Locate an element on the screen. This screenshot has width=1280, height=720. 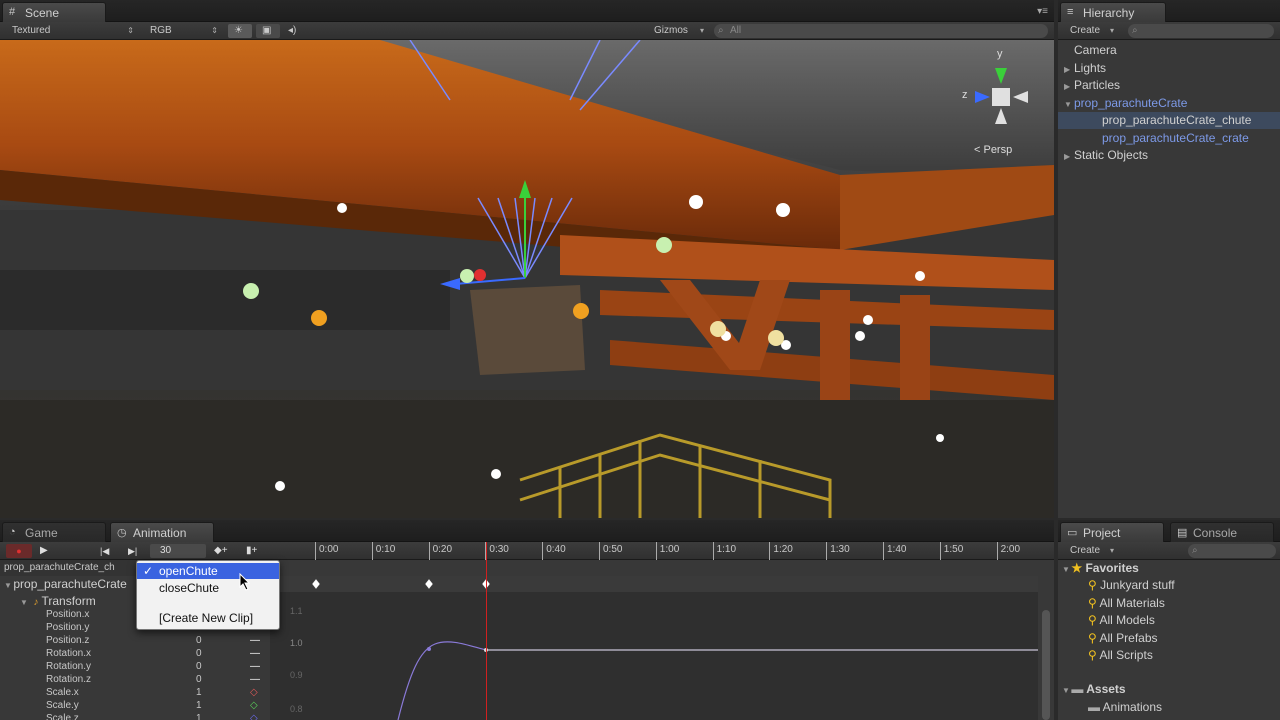
favorites-header: ▼ ★ Favorites is located at coordinates (1169, 568).